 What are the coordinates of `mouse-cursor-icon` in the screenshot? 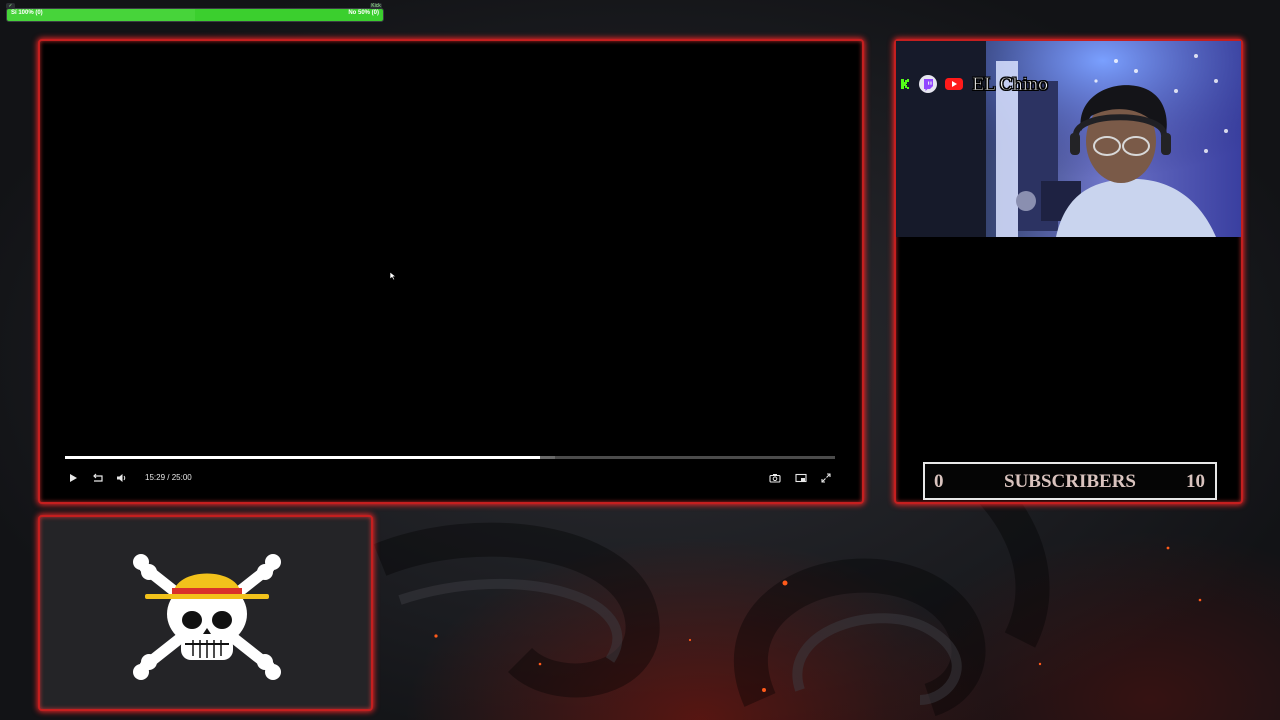 It's located at (393, 276).